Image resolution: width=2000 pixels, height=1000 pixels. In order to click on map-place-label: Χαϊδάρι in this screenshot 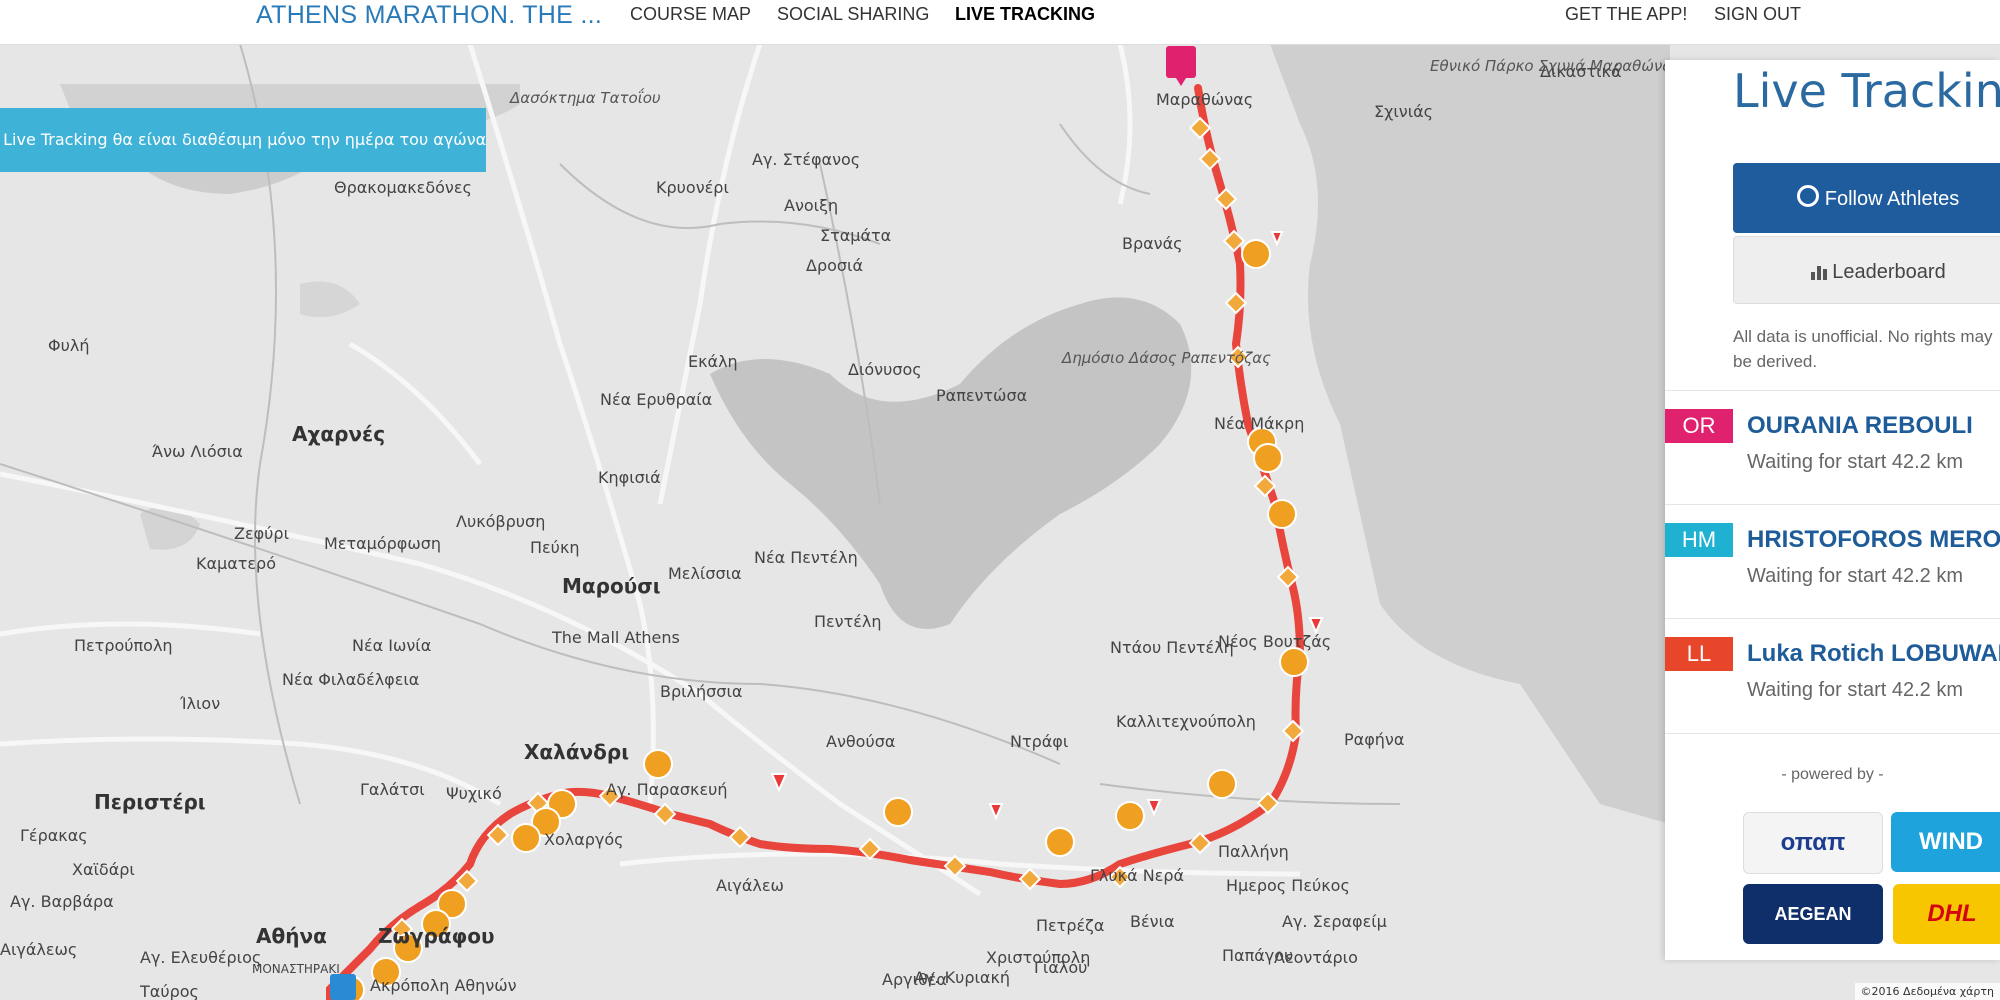, I will do `click(103, 869)`.